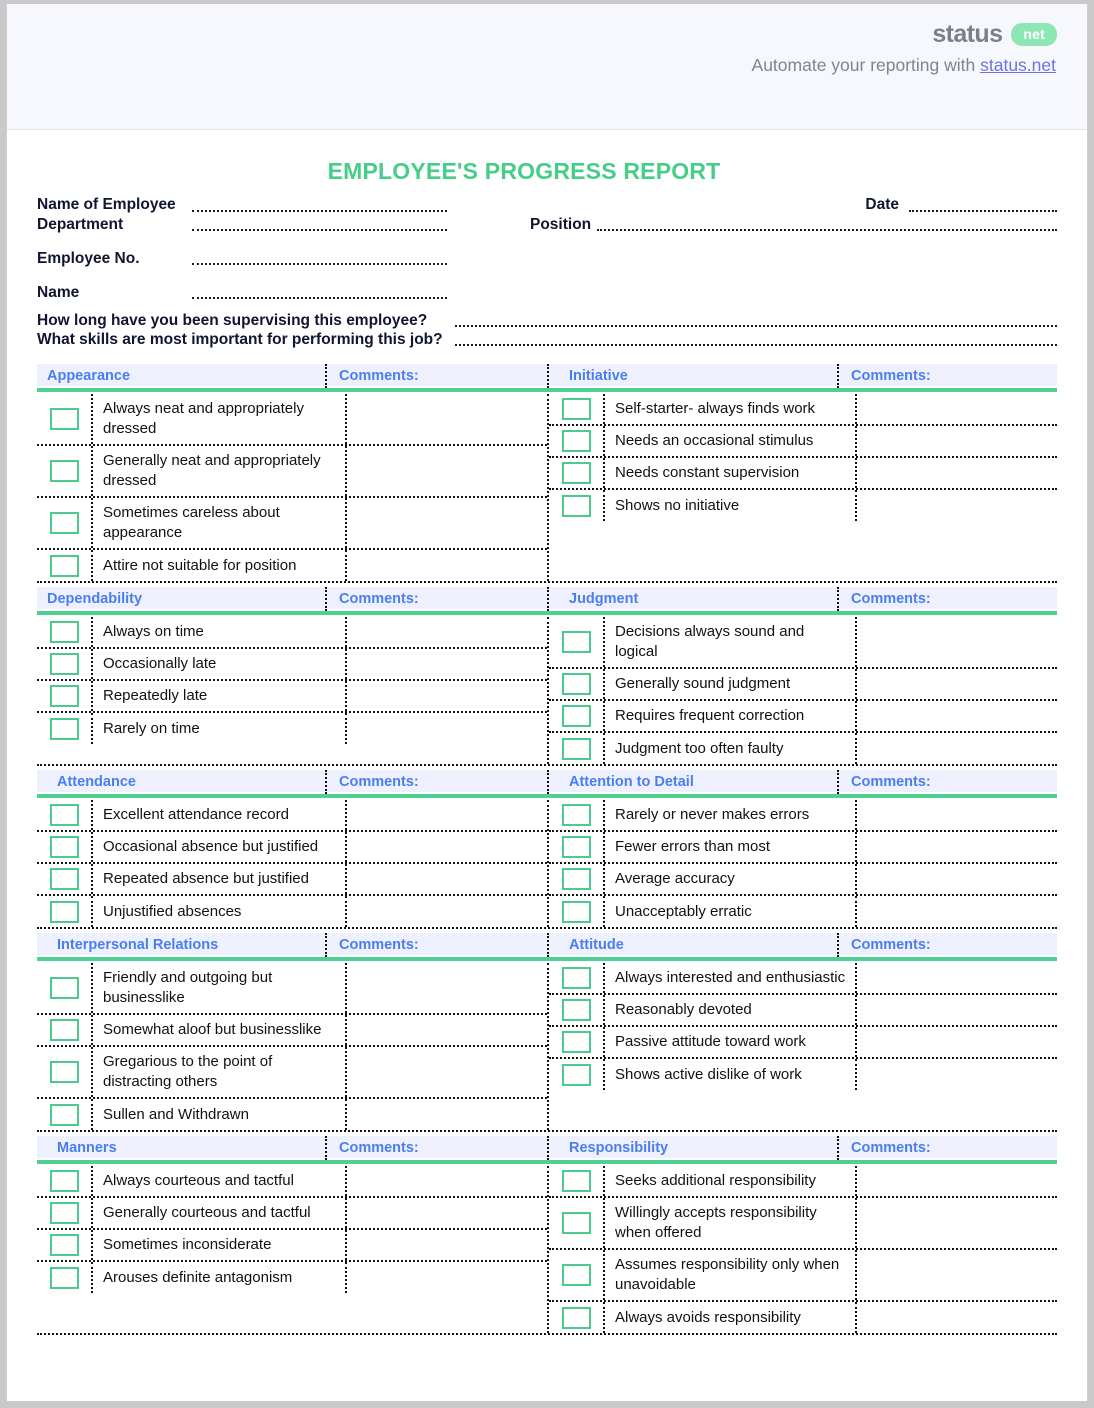 The image size is (1094, 1408). What do you see at coordinates (983, 210) in the screenshot?
I see `input-date` at bounding box center [983, 210].